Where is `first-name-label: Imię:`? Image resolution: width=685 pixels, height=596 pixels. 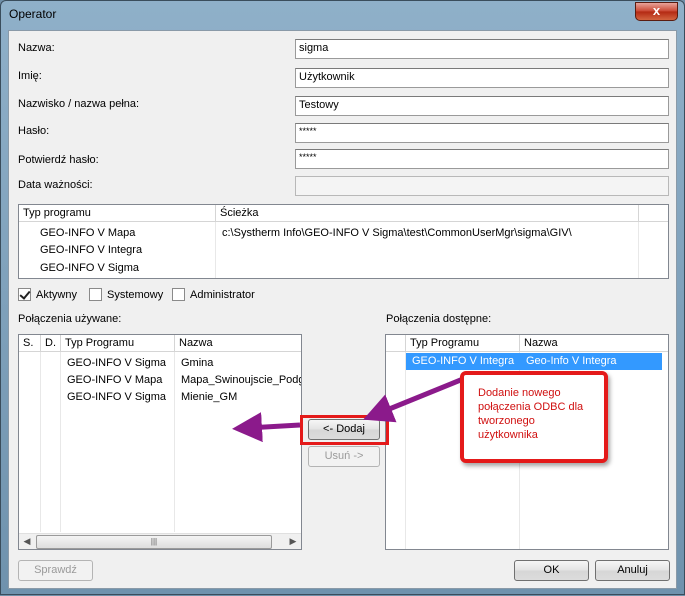
first-name-label: Imię: is located at coordinates (30, 76).